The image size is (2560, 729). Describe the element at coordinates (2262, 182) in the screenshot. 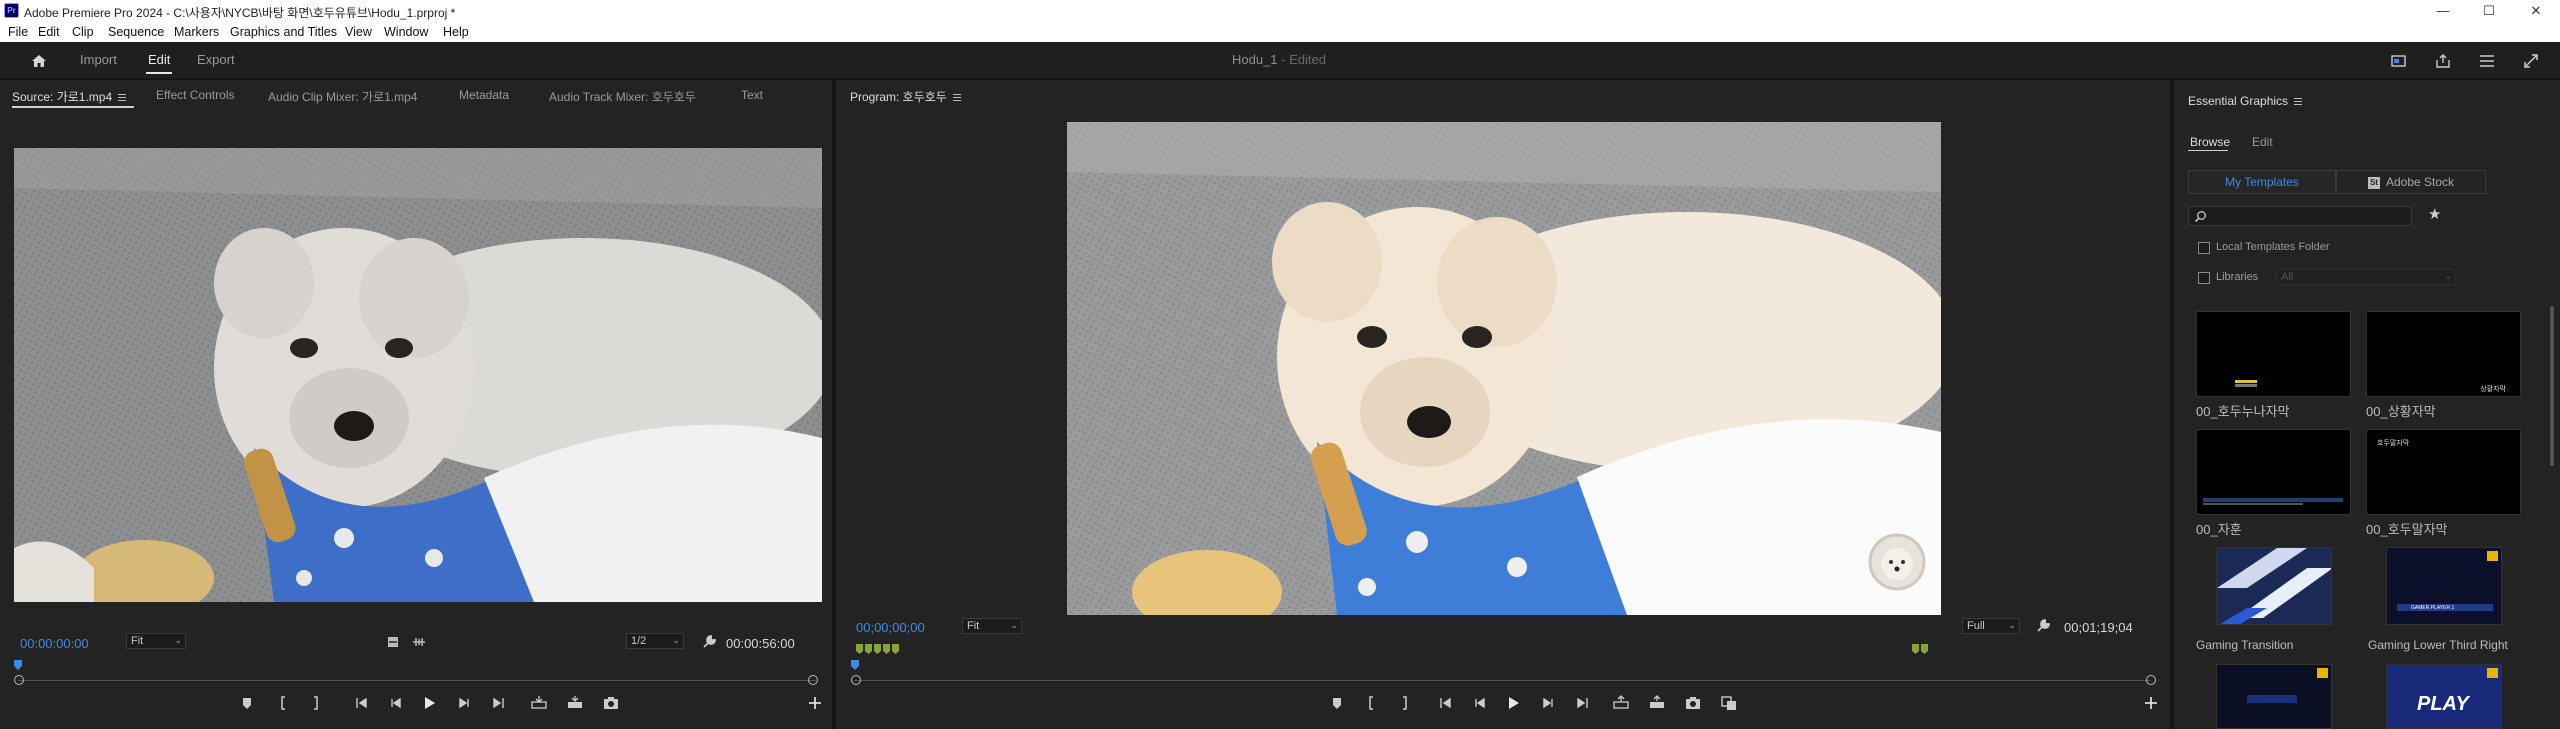

I see `my-templates-button: My Templates` at that location.